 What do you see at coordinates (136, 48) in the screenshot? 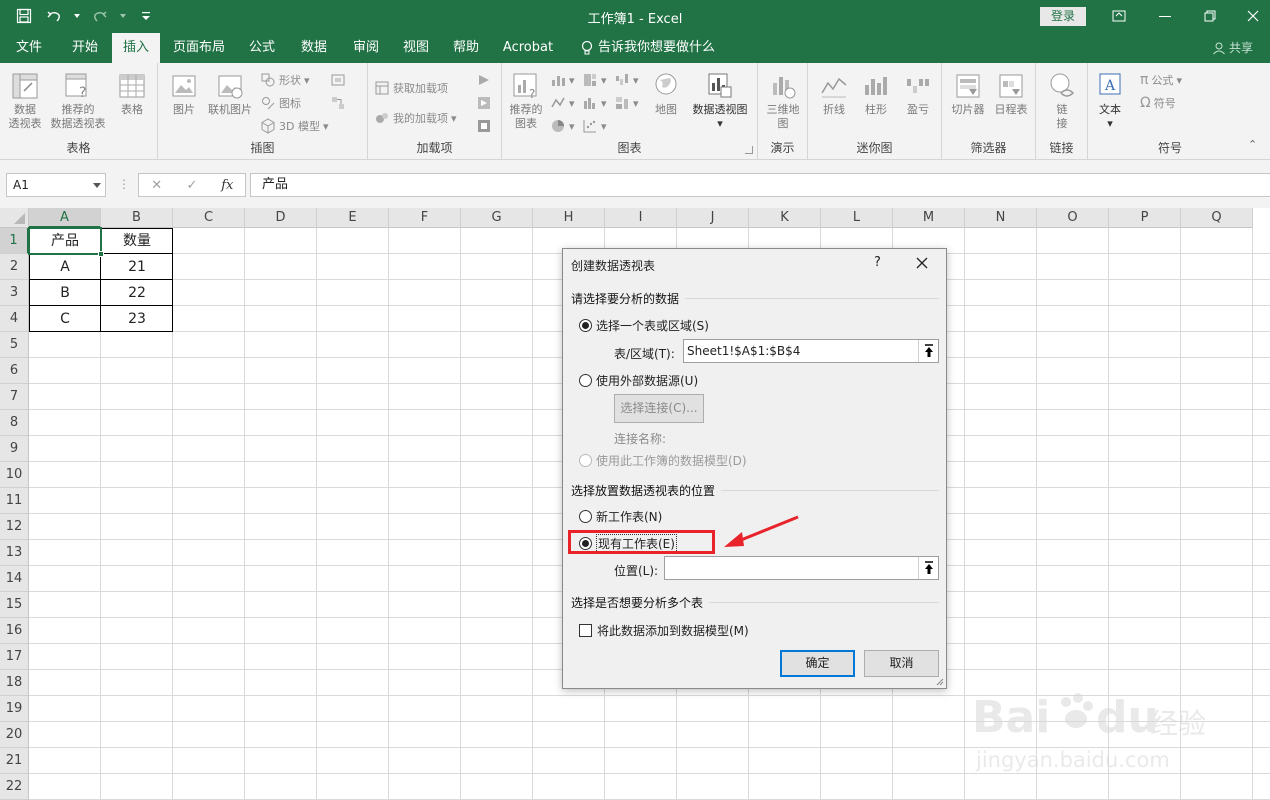
I see `tab-insert: 插入` at bounding box center [136, 48].